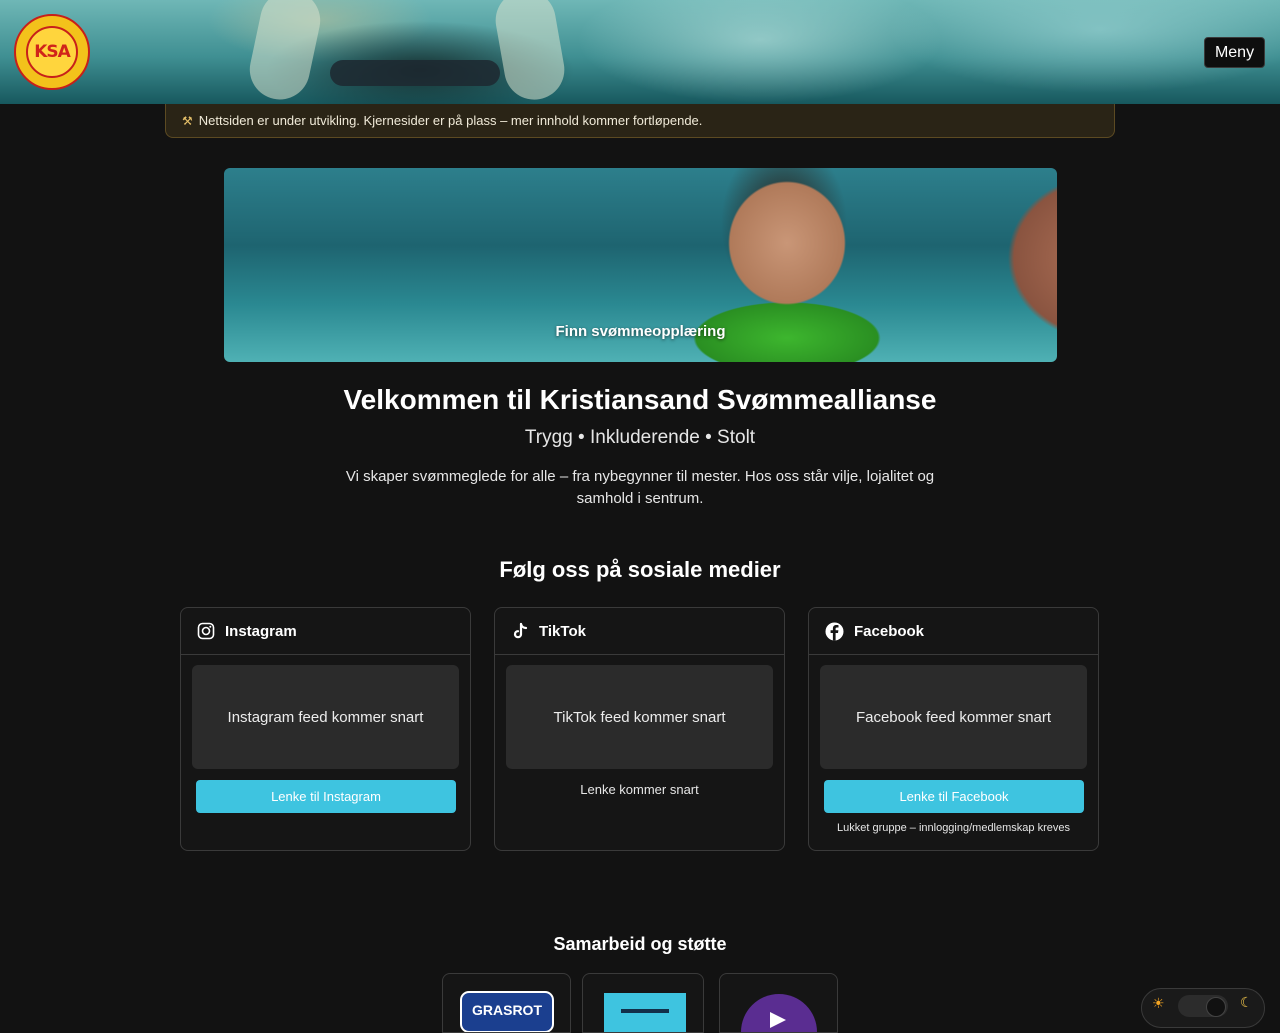  What do you see at coordinates (1234, 52) in the screenshot?
I see `menu-button: Meny` at bounding box center [1234, 52].